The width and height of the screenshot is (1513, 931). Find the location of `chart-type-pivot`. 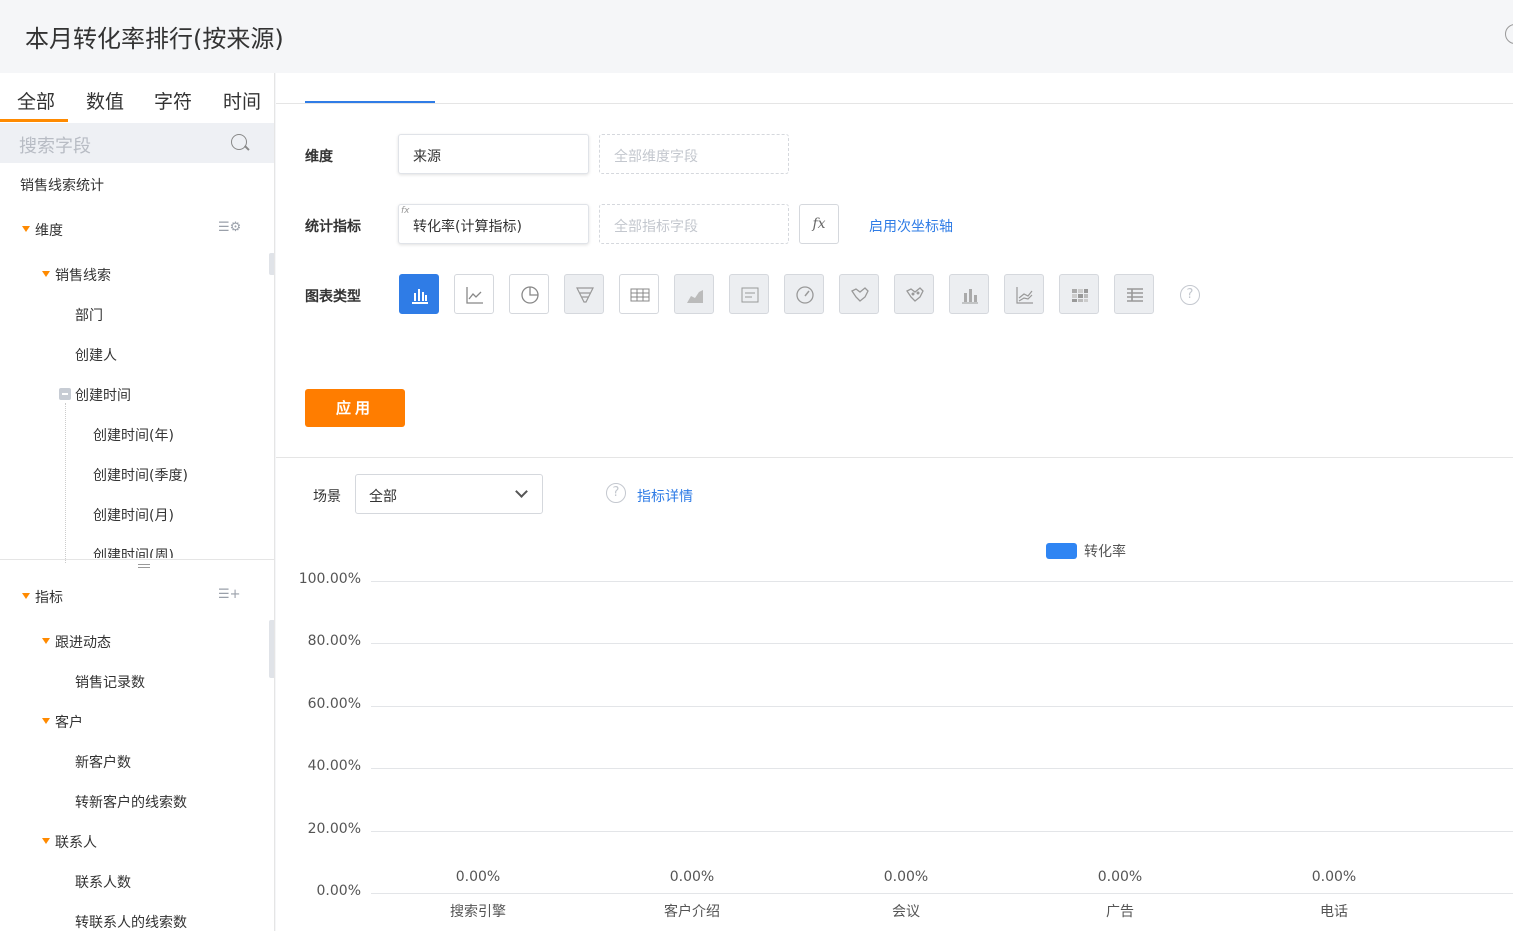

chart-type-pivot is located at coordinates (1134, 294).